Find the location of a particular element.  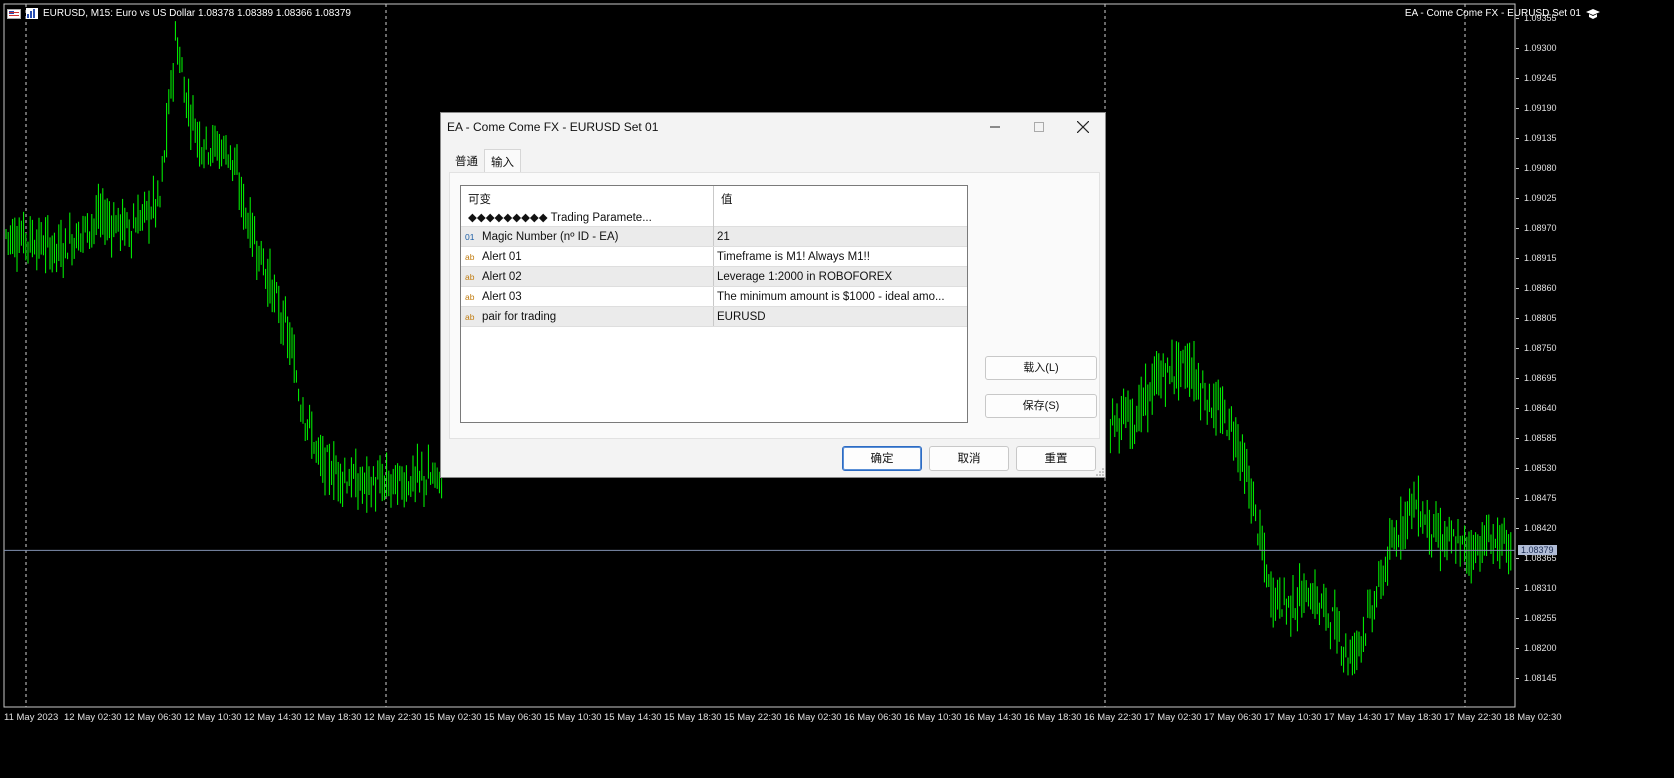

price-tick-label: 1.09135 is located at coordinates (1540, 138).